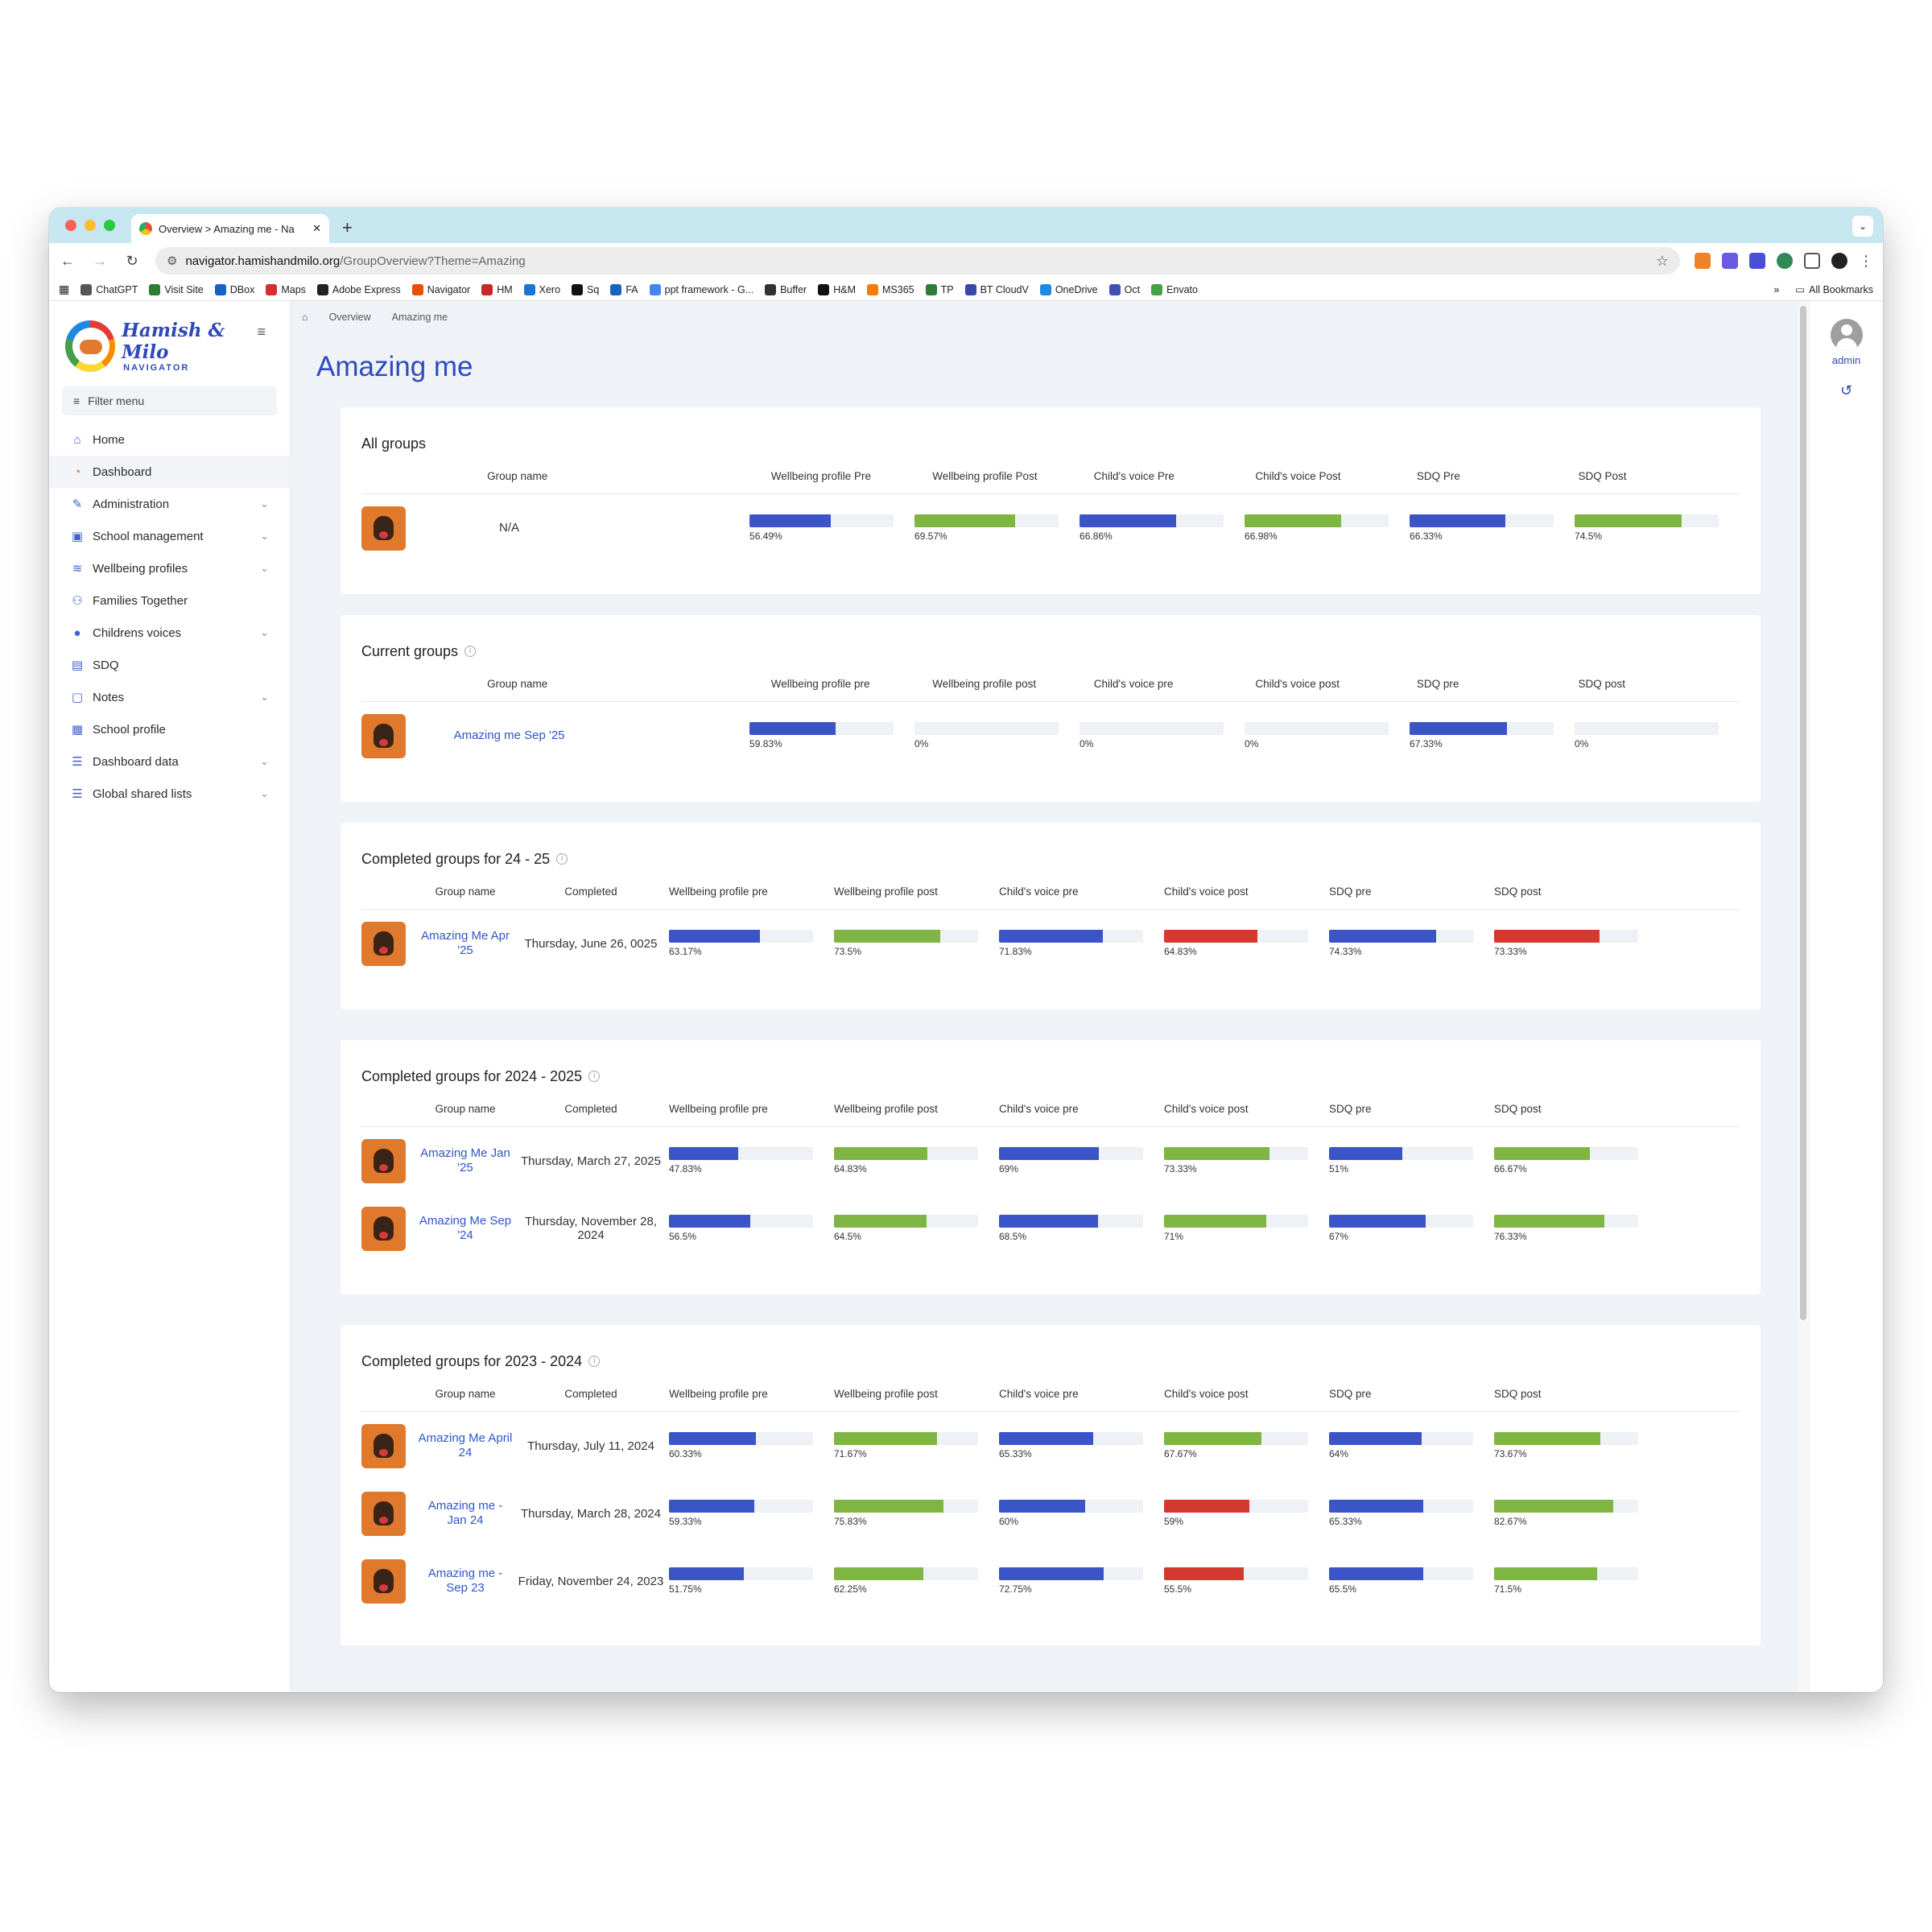 This screenshot has width=1932, height=1932. Describe the element at coordinates (230, 228) in the screenshot. I see `browser-tab: Overview > Amazing me - Na ✕` at that location.